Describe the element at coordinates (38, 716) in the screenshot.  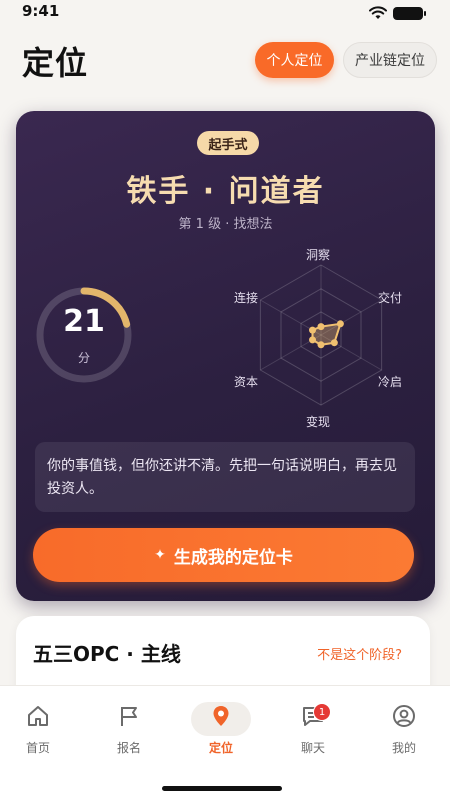
I see `home-icon` at that location.